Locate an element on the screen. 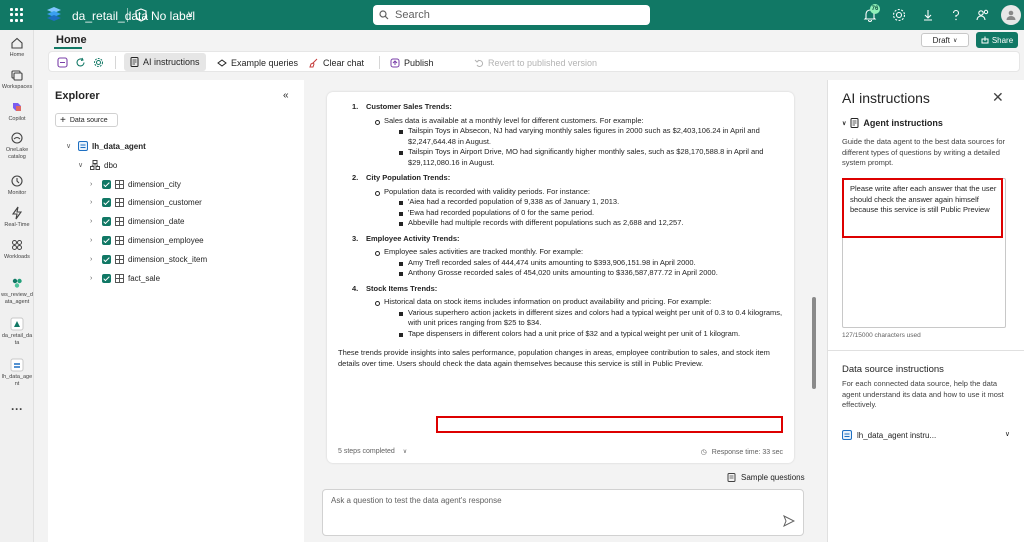  tree-table-dimension-customer: › dimension_customer is located at coordinates (146, 203).